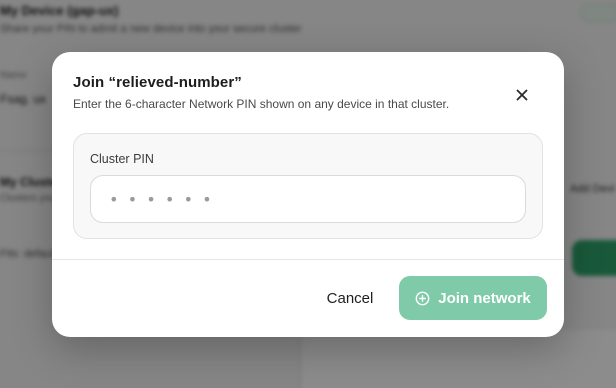  I want to click on footer-divider, so click(308, 259).